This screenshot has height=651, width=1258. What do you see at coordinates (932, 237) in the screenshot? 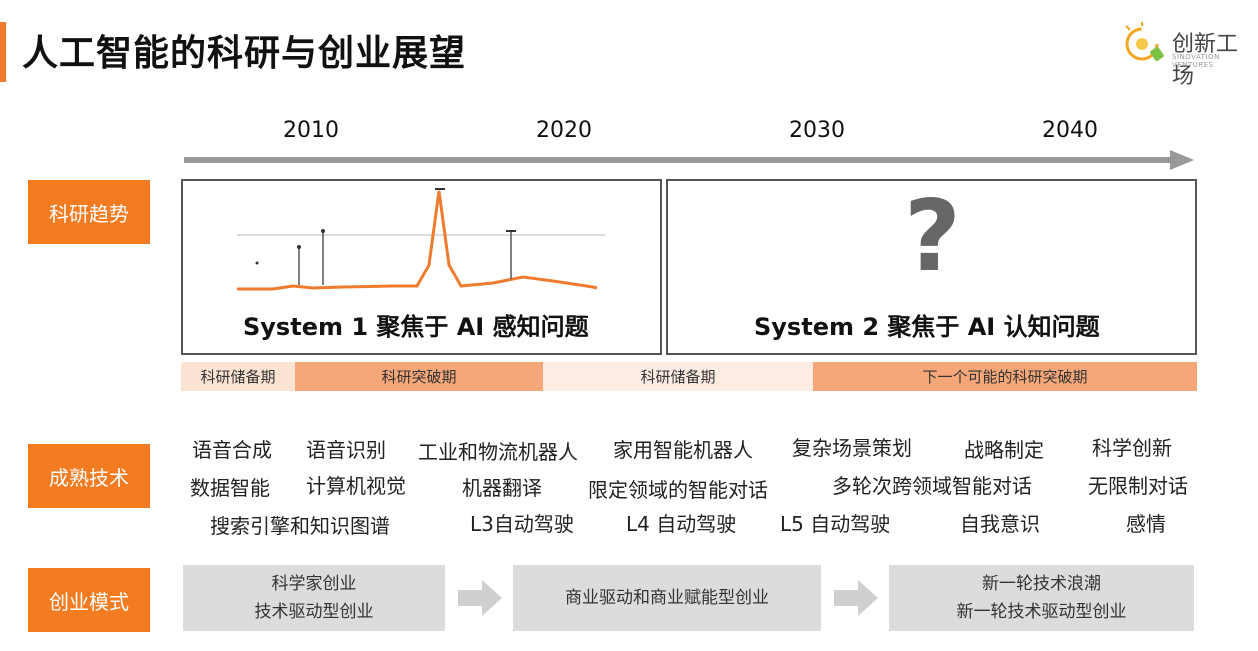
I see `question-mark-icon: ?` at bounding box center [932, 237].